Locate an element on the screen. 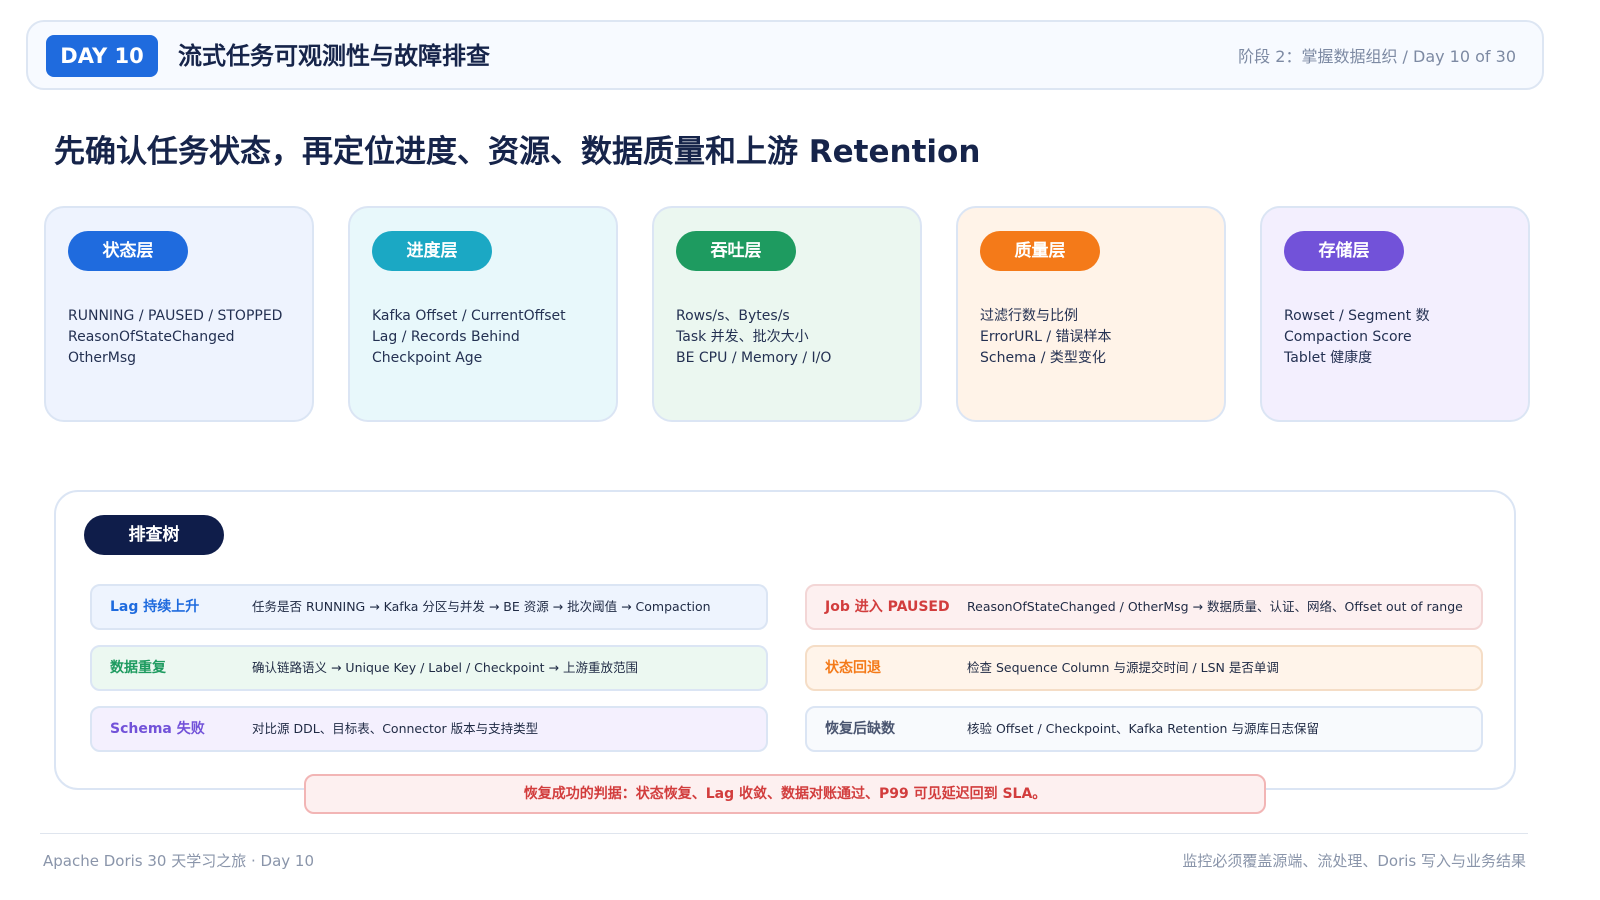 The width and height of the screenshot is (1600, 900). layer-pill-throughput: 吞吐层 is located at coordinates (736, 251).